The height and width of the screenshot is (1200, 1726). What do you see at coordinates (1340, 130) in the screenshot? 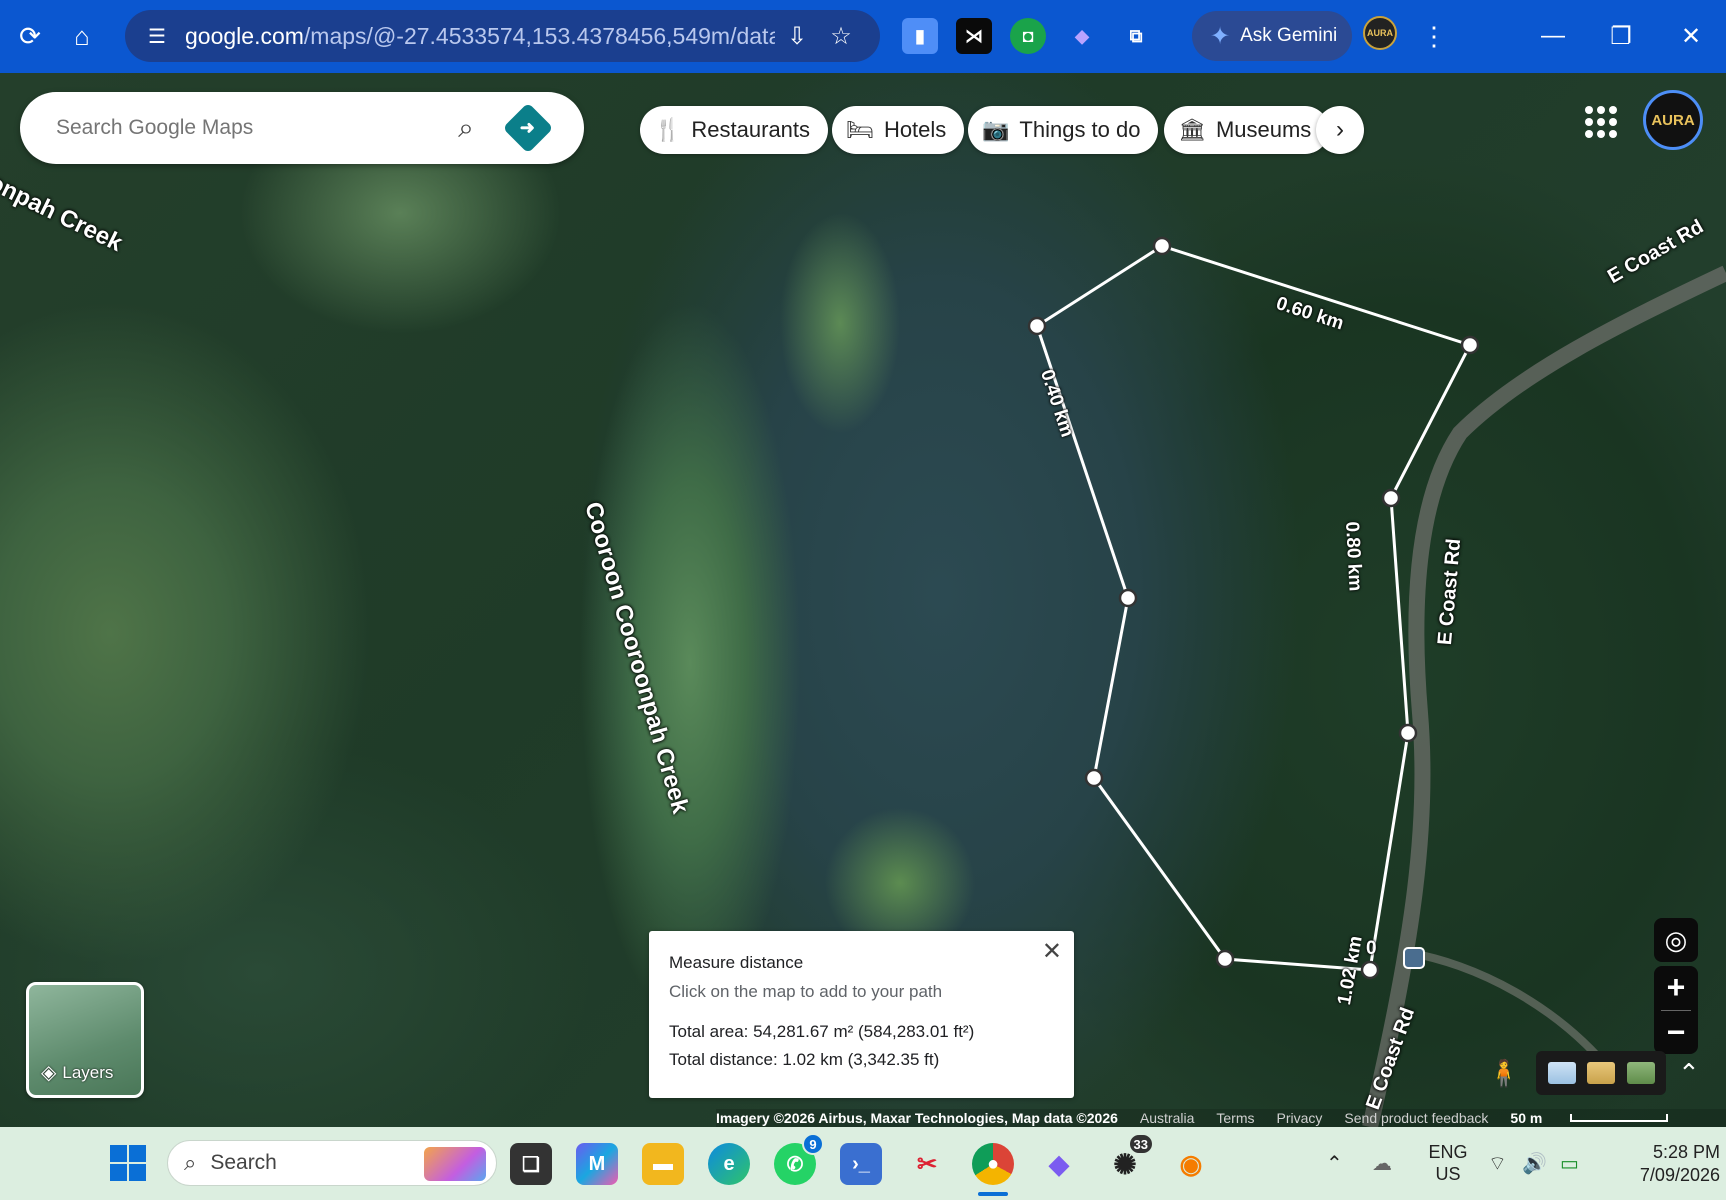
I see `chips-next-chevron-icon: ›` at bounding box center [1340, 130].